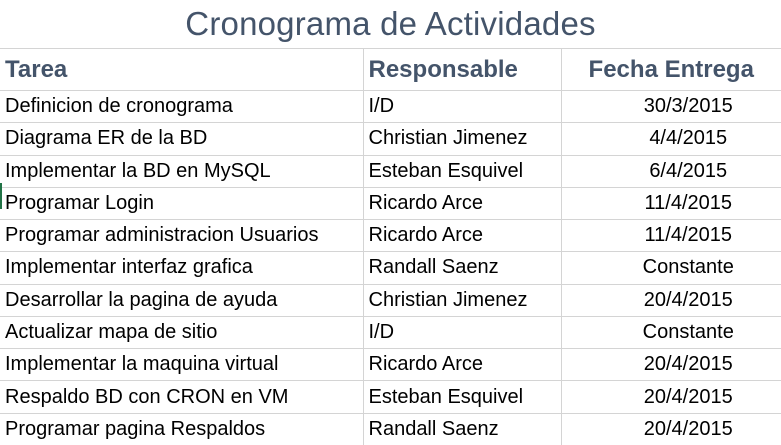 The width and height of the screenshot is (781, 445). I want to click on table-row: Actualizar mapa de sitio I/D Constante, so click(390, 332).